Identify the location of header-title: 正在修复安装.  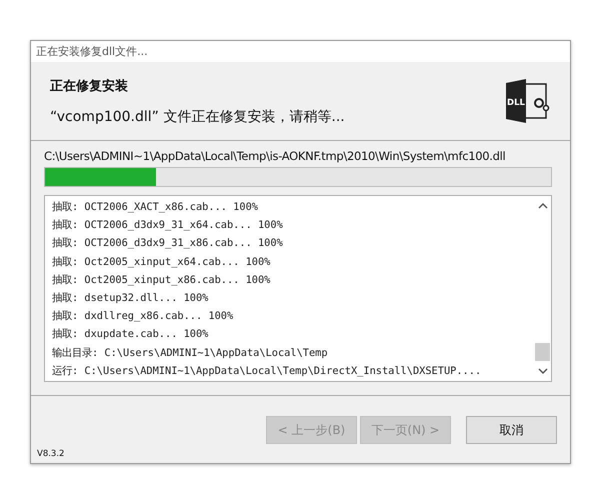
(89, 86).